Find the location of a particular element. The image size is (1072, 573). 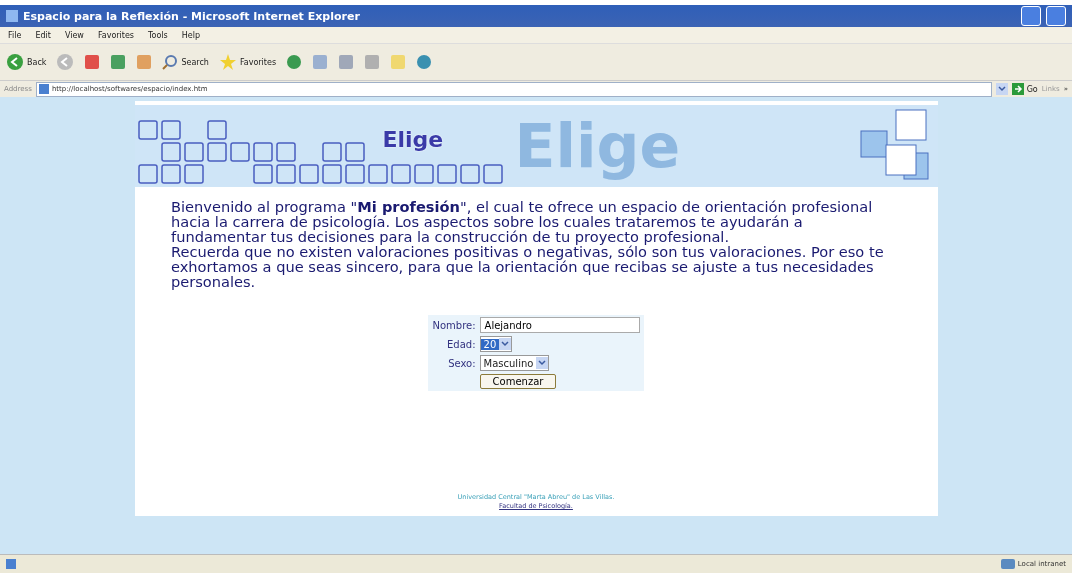

favorites-button: Favorites is located at coordinates (247, 62).